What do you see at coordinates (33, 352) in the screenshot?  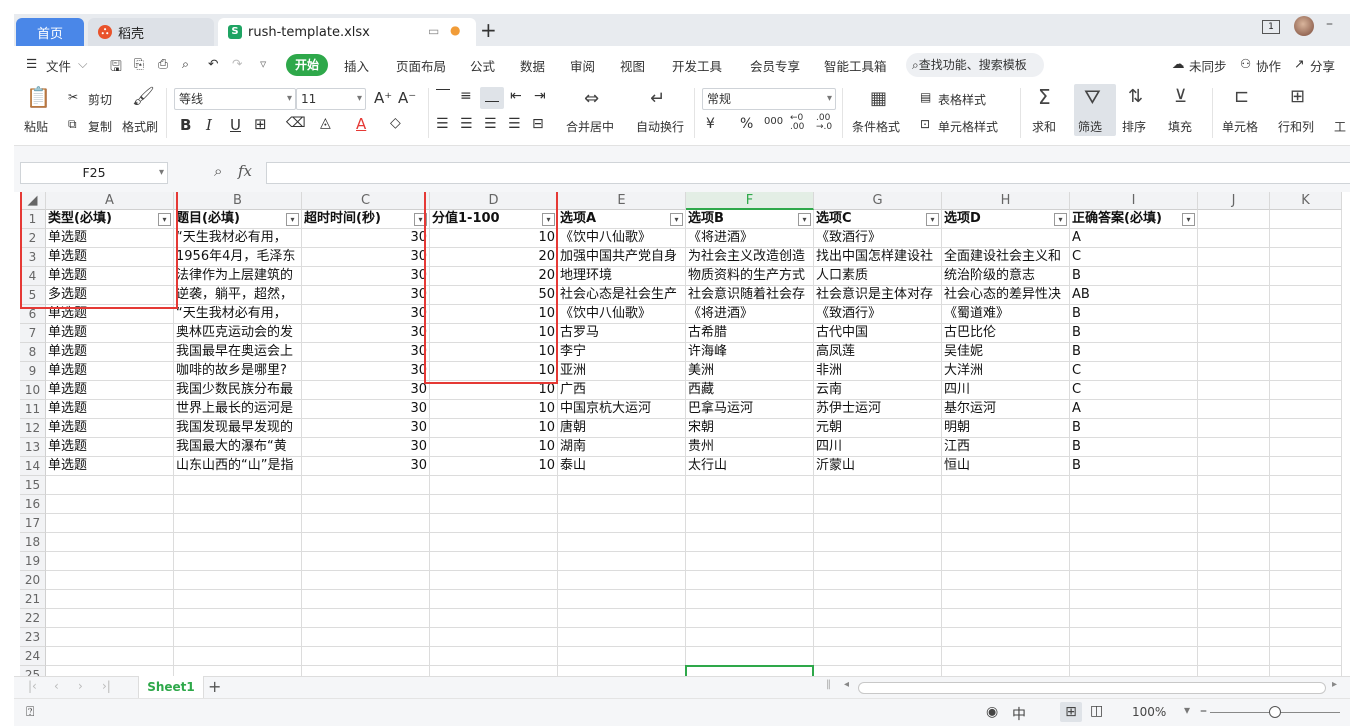 I see `row-header: 8` at bounding box center [33, 352].